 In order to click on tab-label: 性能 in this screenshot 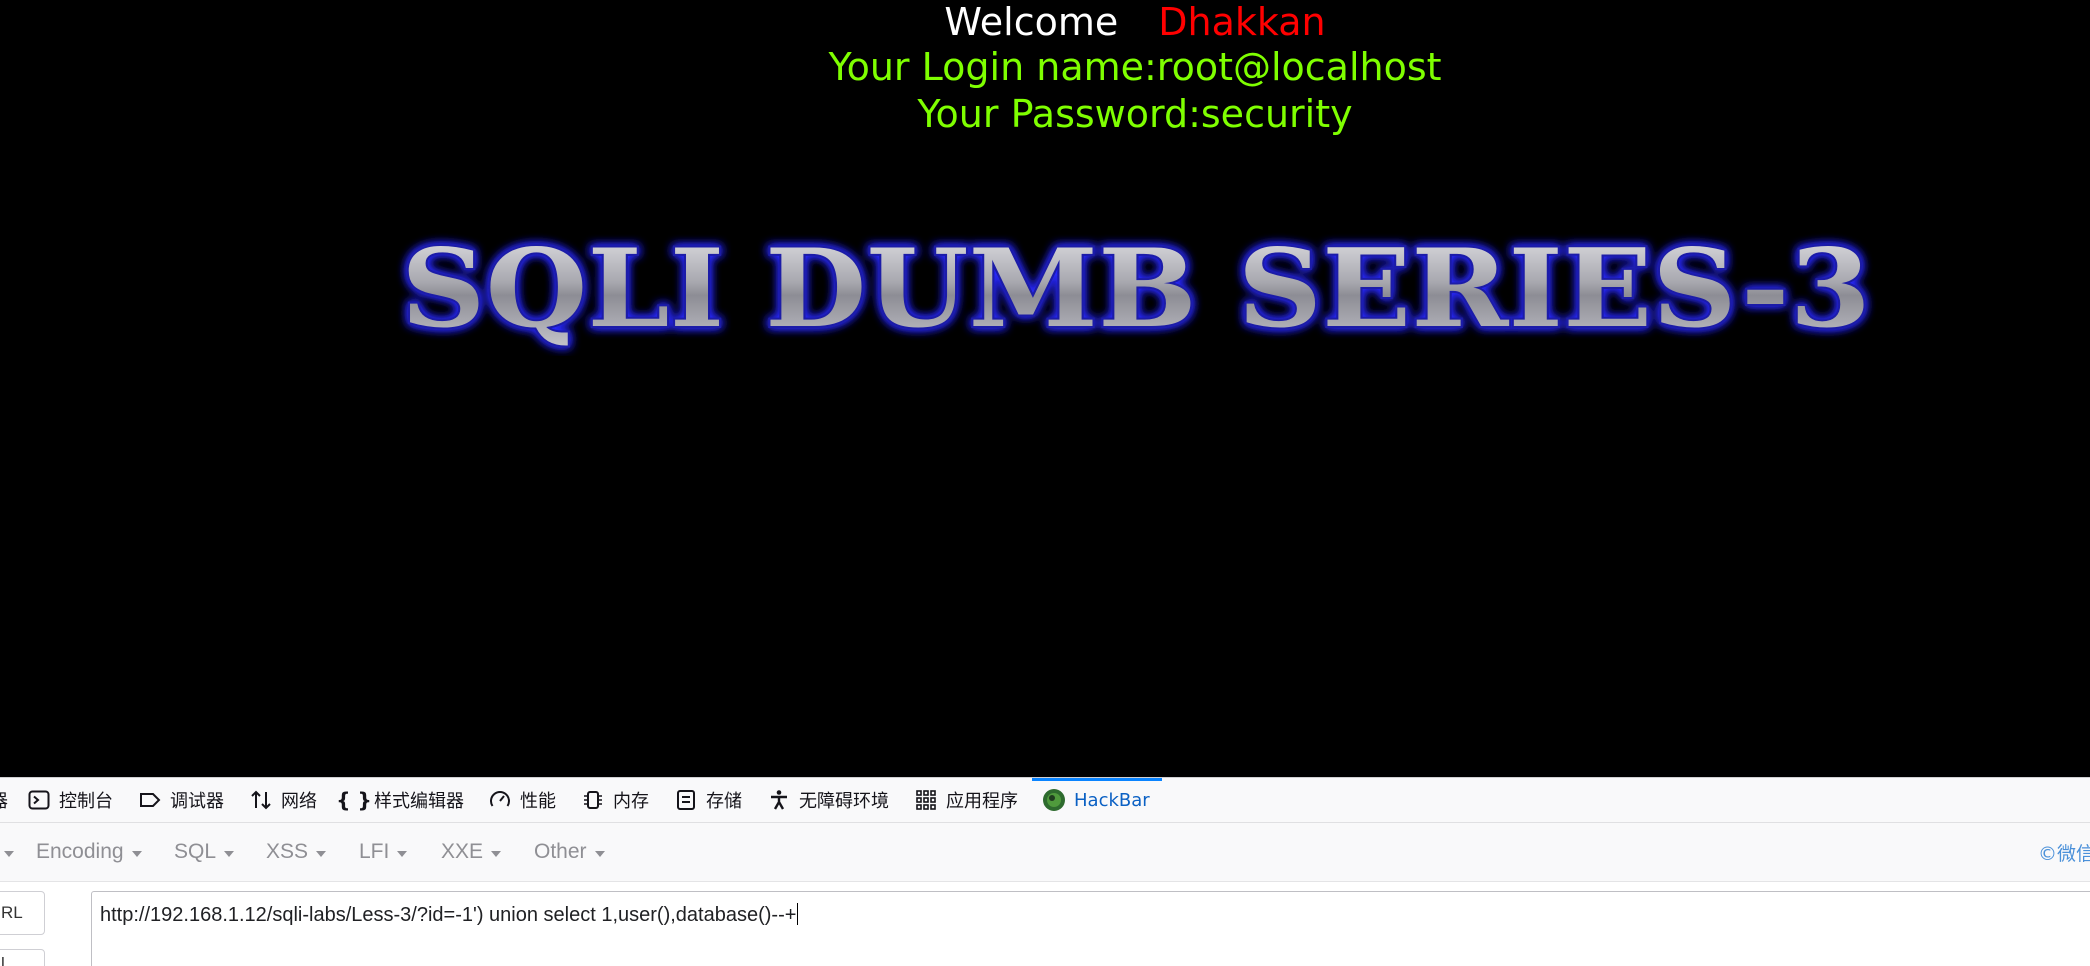, I will do `click(538, 801)`.